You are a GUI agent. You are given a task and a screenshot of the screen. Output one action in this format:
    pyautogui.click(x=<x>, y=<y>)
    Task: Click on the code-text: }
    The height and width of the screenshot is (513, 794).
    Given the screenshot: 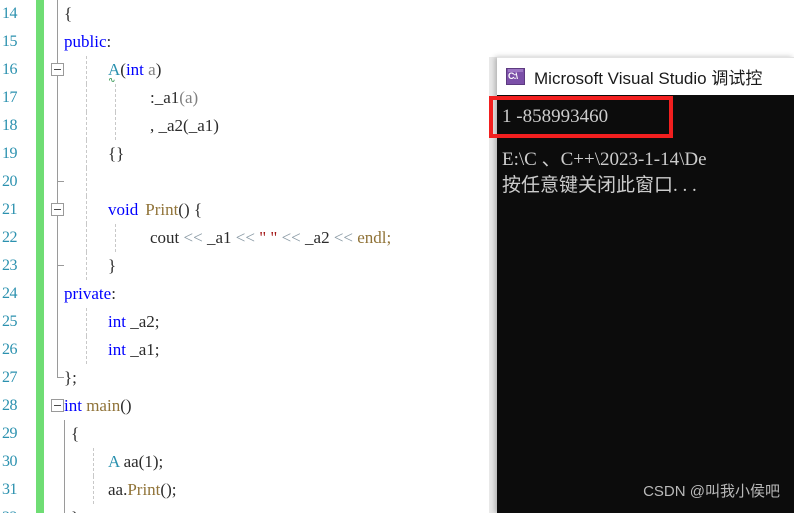 What is the action you would take?
    pyautogui.click(x=75, y=508)
    